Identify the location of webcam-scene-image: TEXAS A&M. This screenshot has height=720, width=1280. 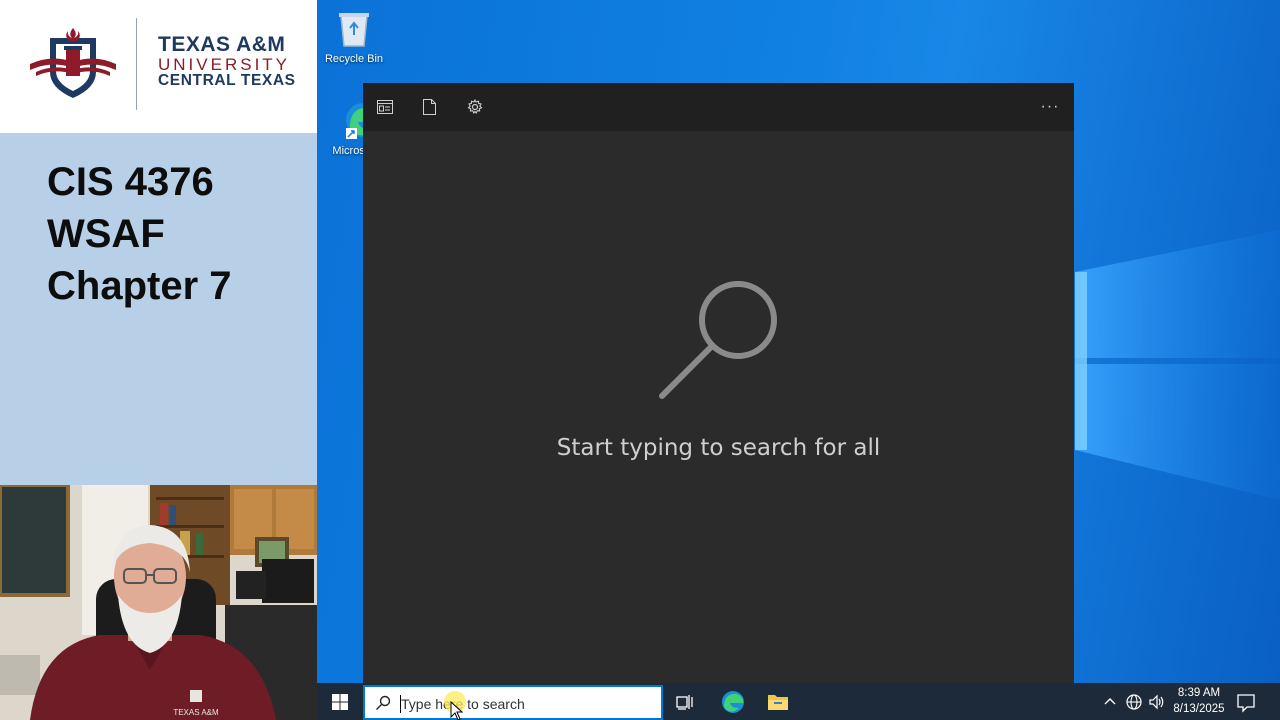
(158, 602).